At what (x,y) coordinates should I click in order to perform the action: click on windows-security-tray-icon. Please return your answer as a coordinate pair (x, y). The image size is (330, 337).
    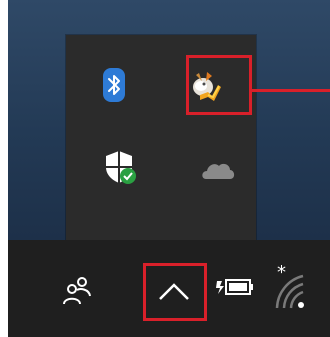
    Looking at the image, I should click on (119, 167).